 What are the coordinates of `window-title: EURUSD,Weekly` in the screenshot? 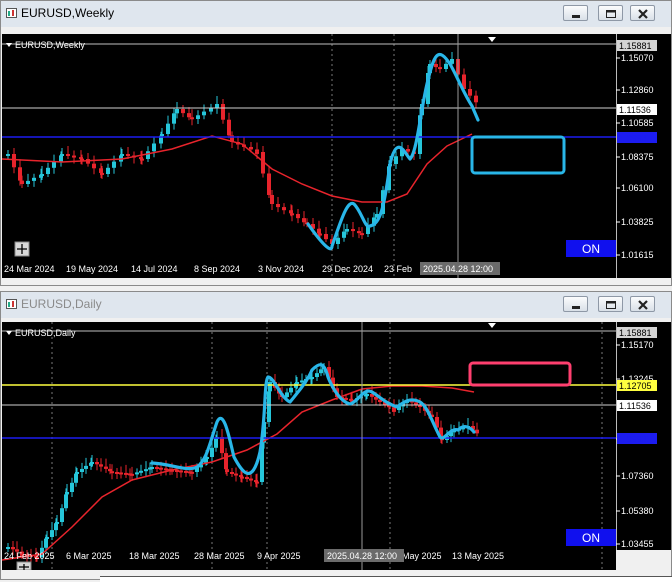 It's located at (68, 13).